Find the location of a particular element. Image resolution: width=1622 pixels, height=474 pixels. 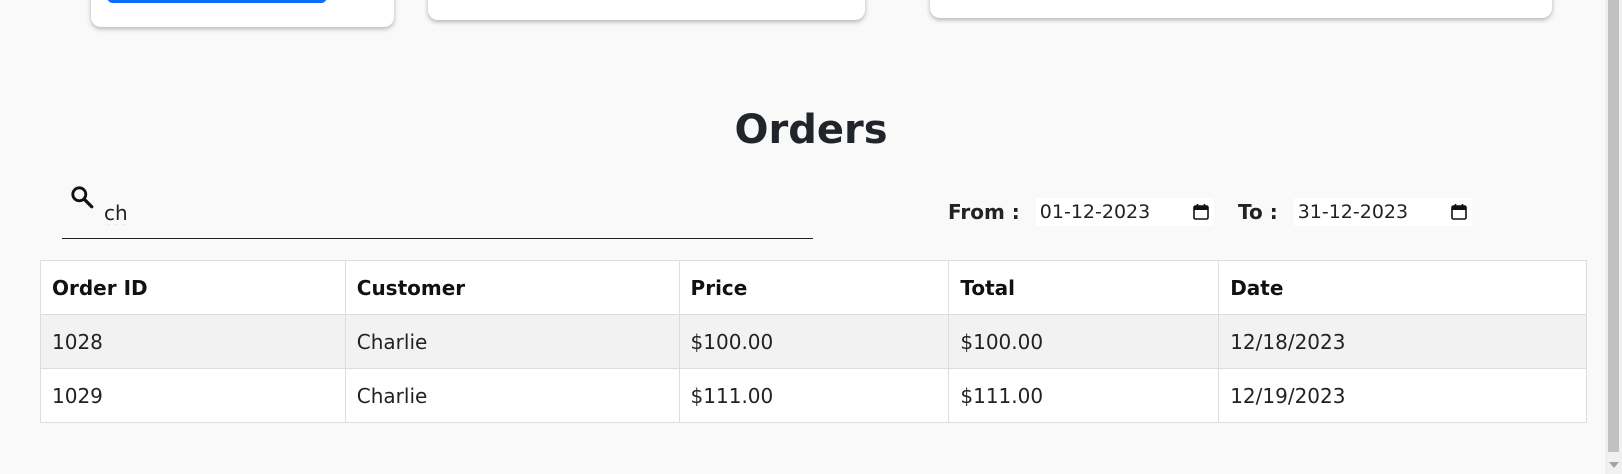

column-header-customer: Customer is located at coordinates (512, 287).